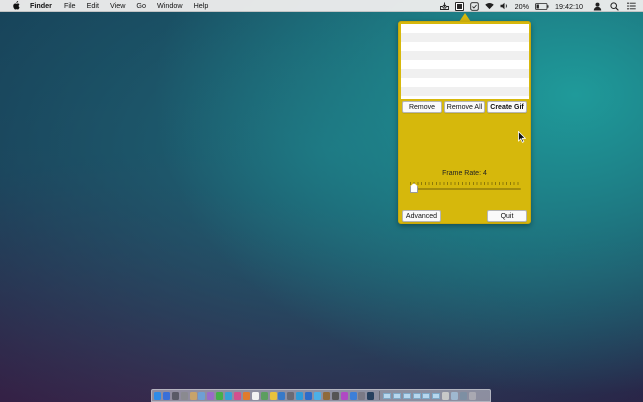  I want to click on frames-list, so click(465, 61).